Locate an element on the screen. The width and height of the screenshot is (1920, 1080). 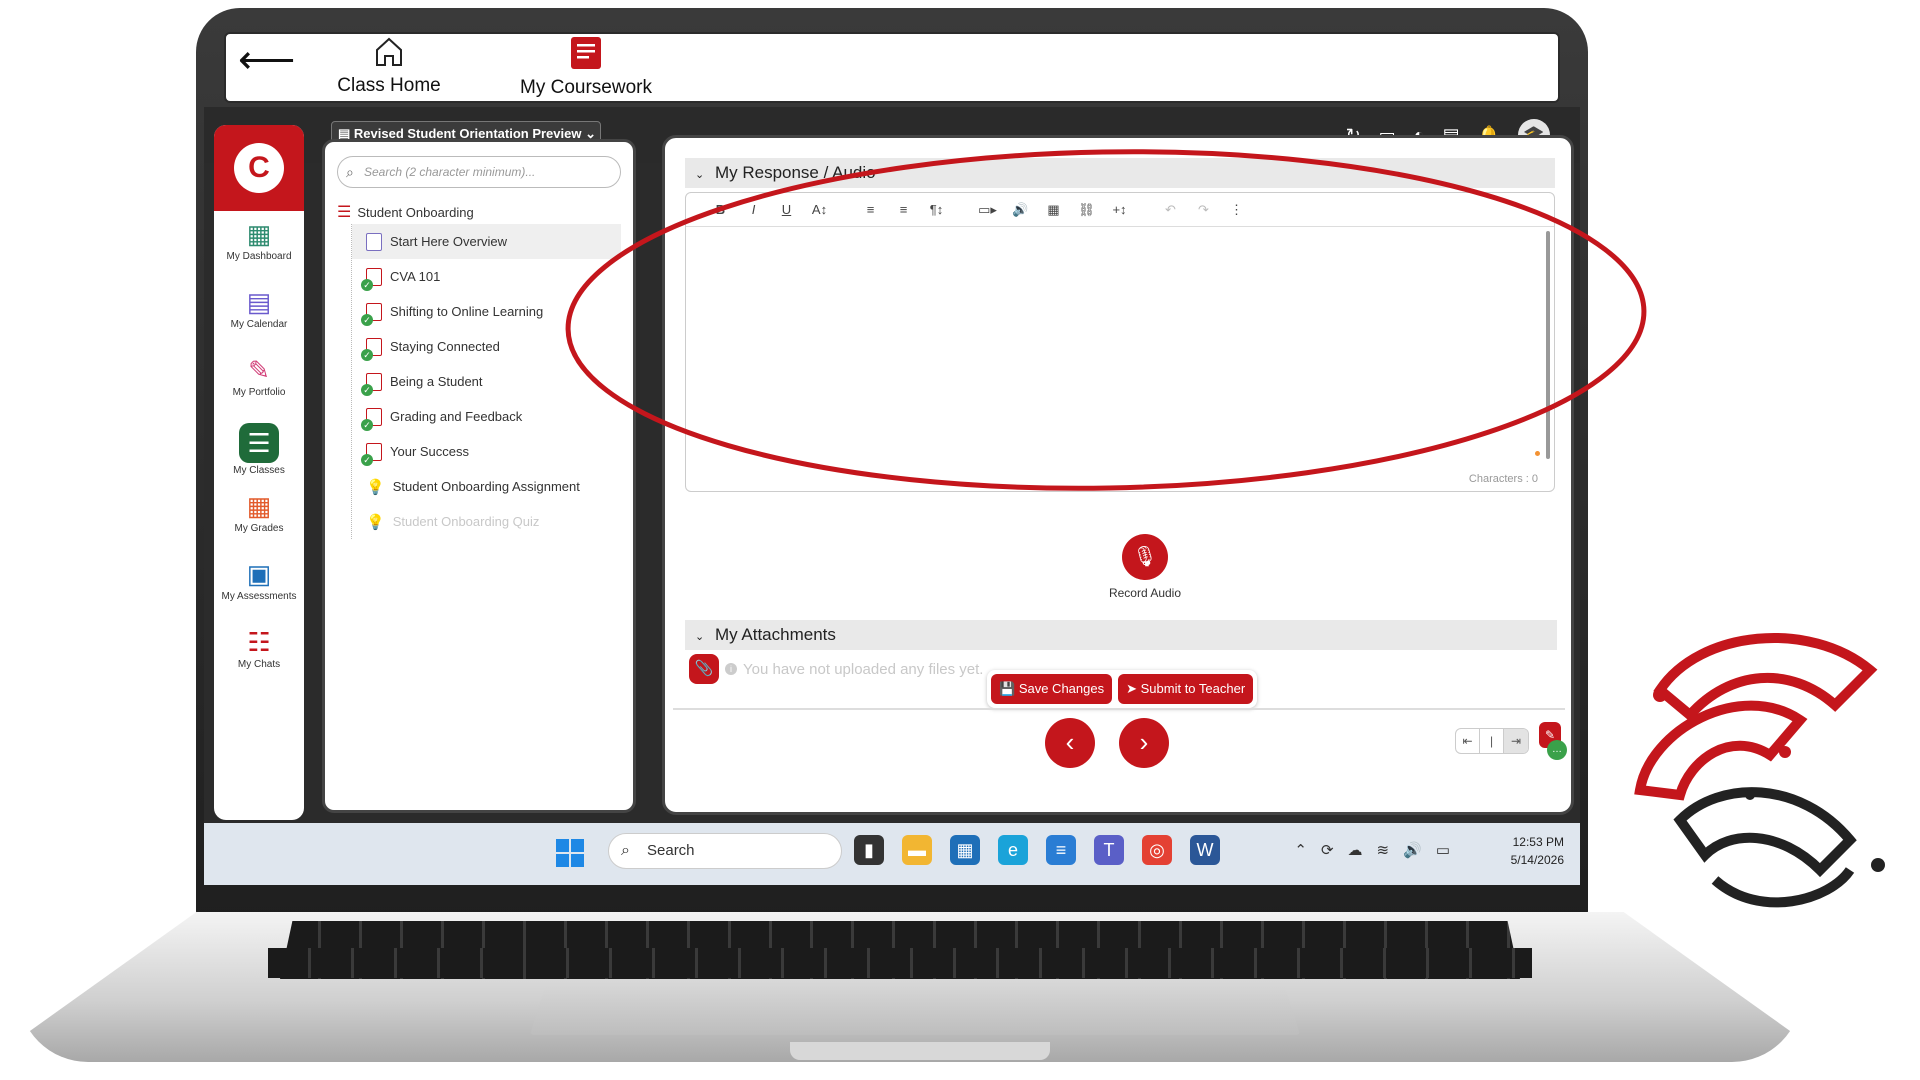
tree-root-label: Student Onboarding is located at coordinates (415, 212).